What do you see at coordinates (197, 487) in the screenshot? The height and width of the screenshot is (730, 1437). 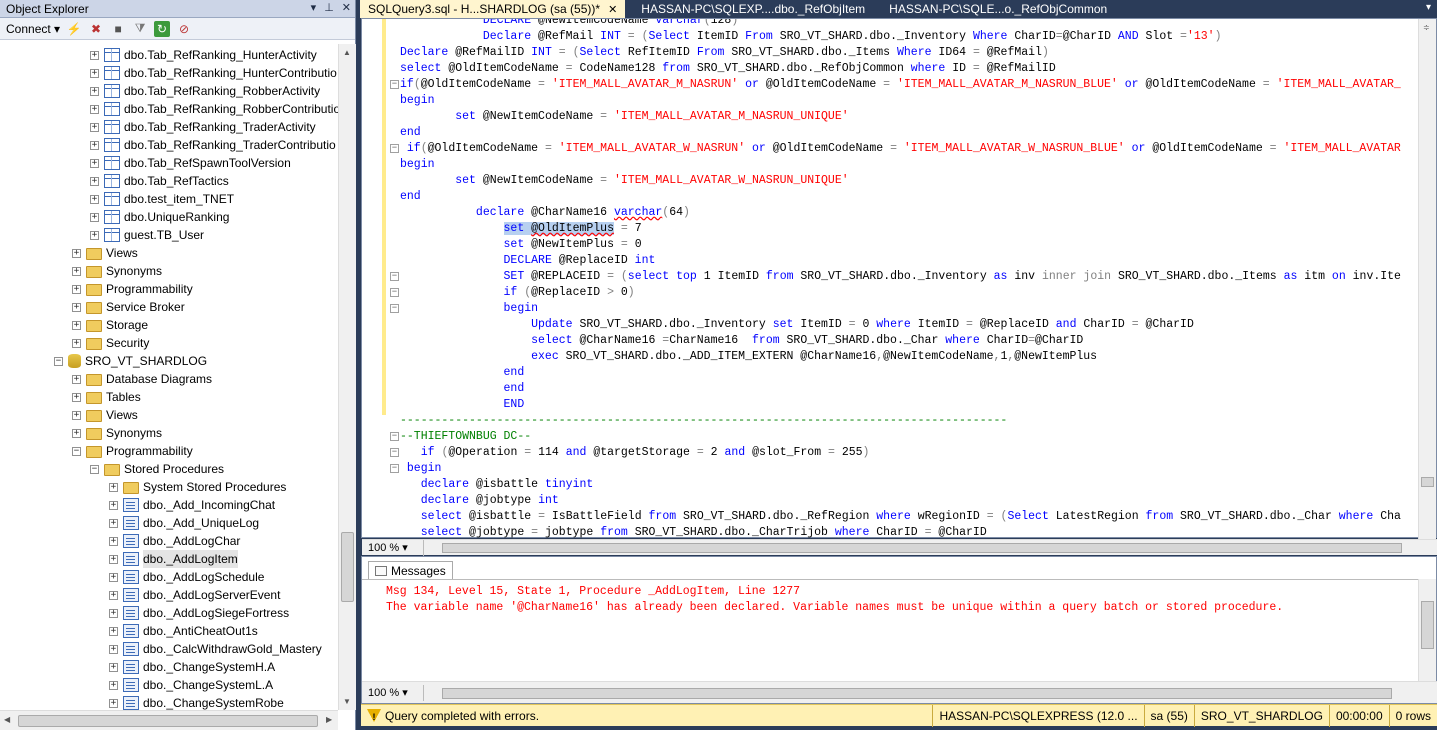 I see `tree-node: + System Stored Procedures` at bounding box center [197, 487].